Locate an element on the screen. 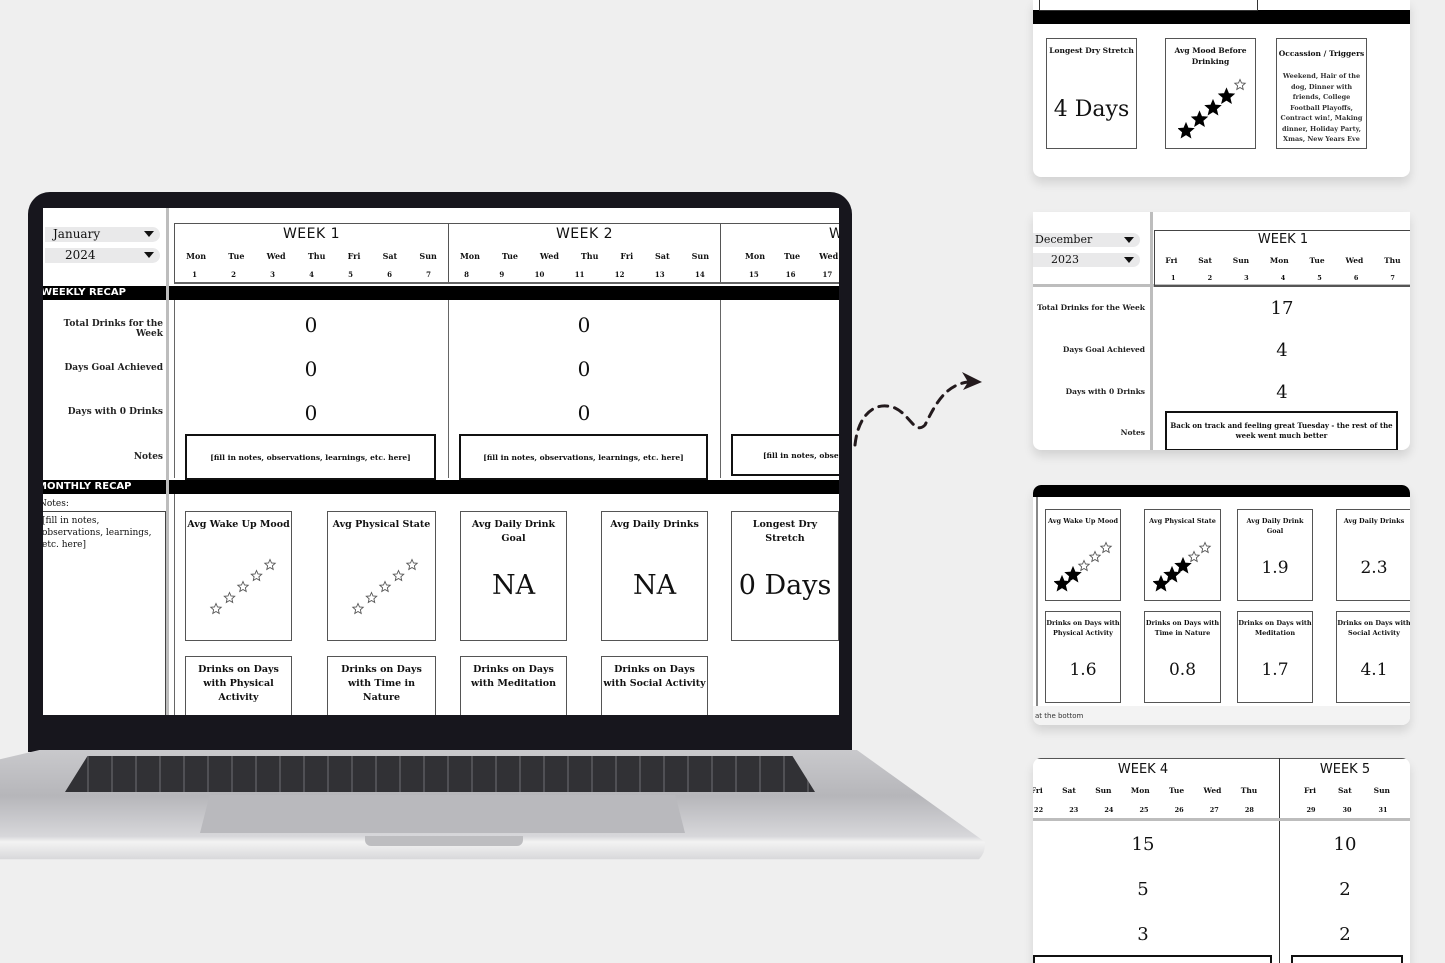  date-number: 11 is located at coordinates (579, 274).